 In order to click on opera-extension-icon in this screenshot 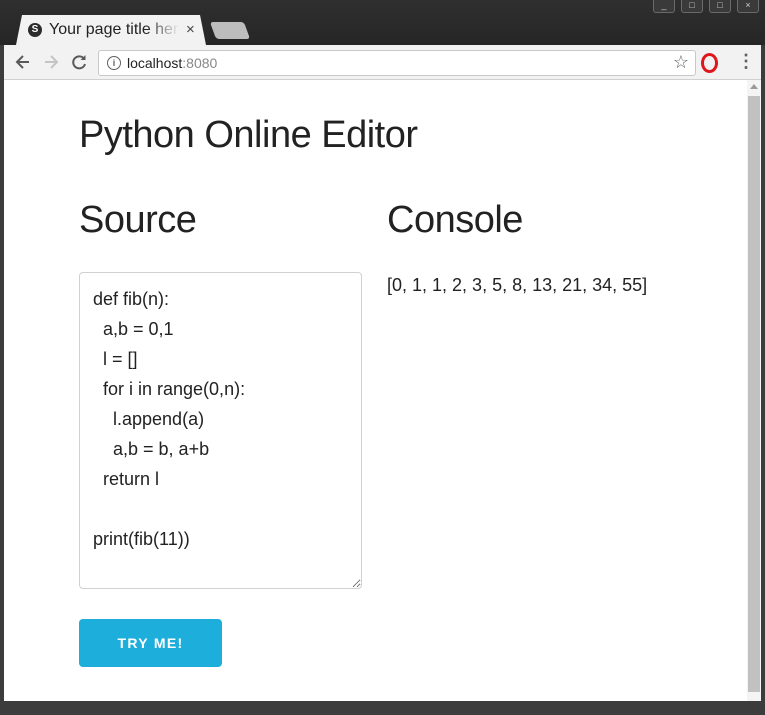, I will do `click(709, 63)`.